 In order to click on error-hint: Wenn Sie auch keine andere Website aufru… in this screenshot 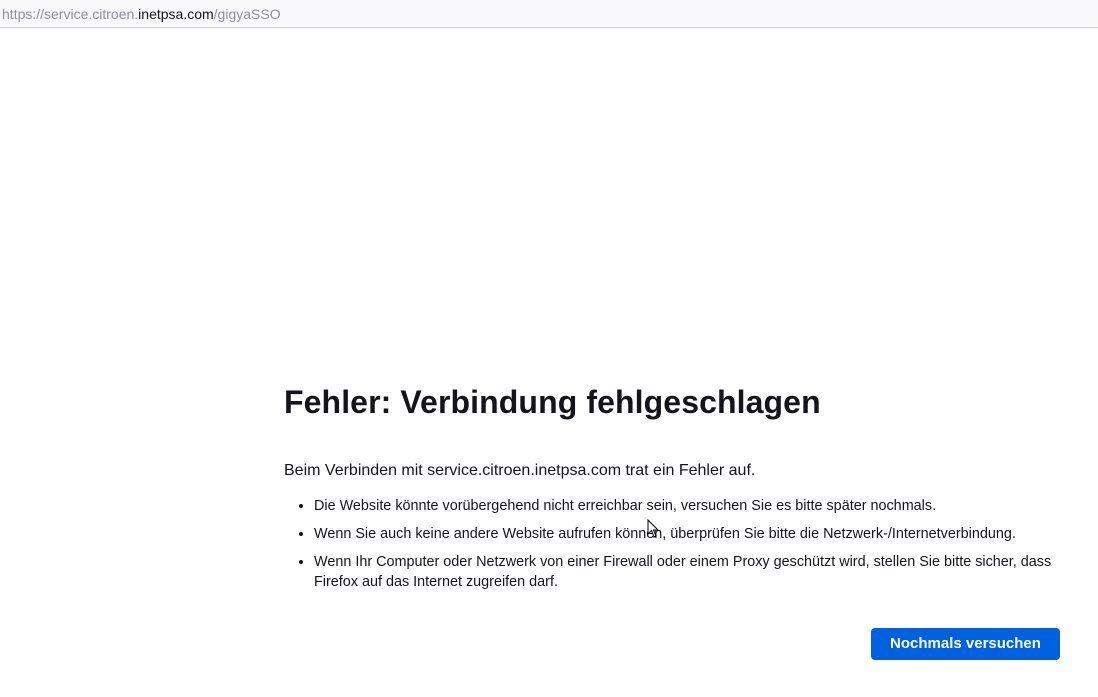, I will do `click(689, 534)`.